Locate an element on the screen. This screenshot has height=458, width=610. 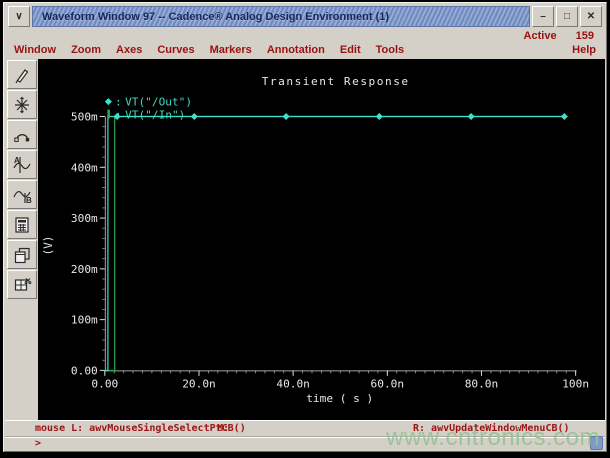
pen-tool-button is located at coordinates (22, 74).